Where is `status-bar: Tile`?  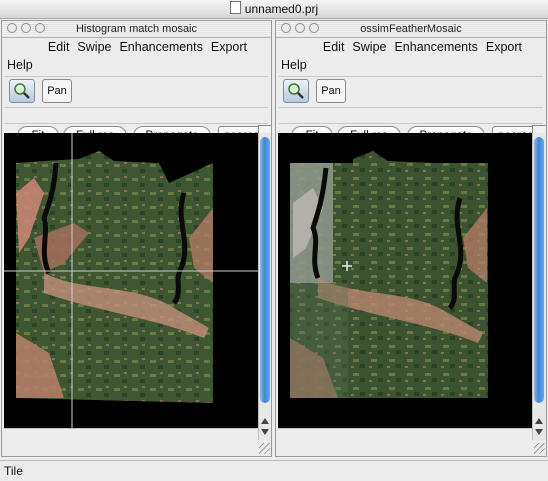 status-bar: Tile is located at coordinates (274, 470).